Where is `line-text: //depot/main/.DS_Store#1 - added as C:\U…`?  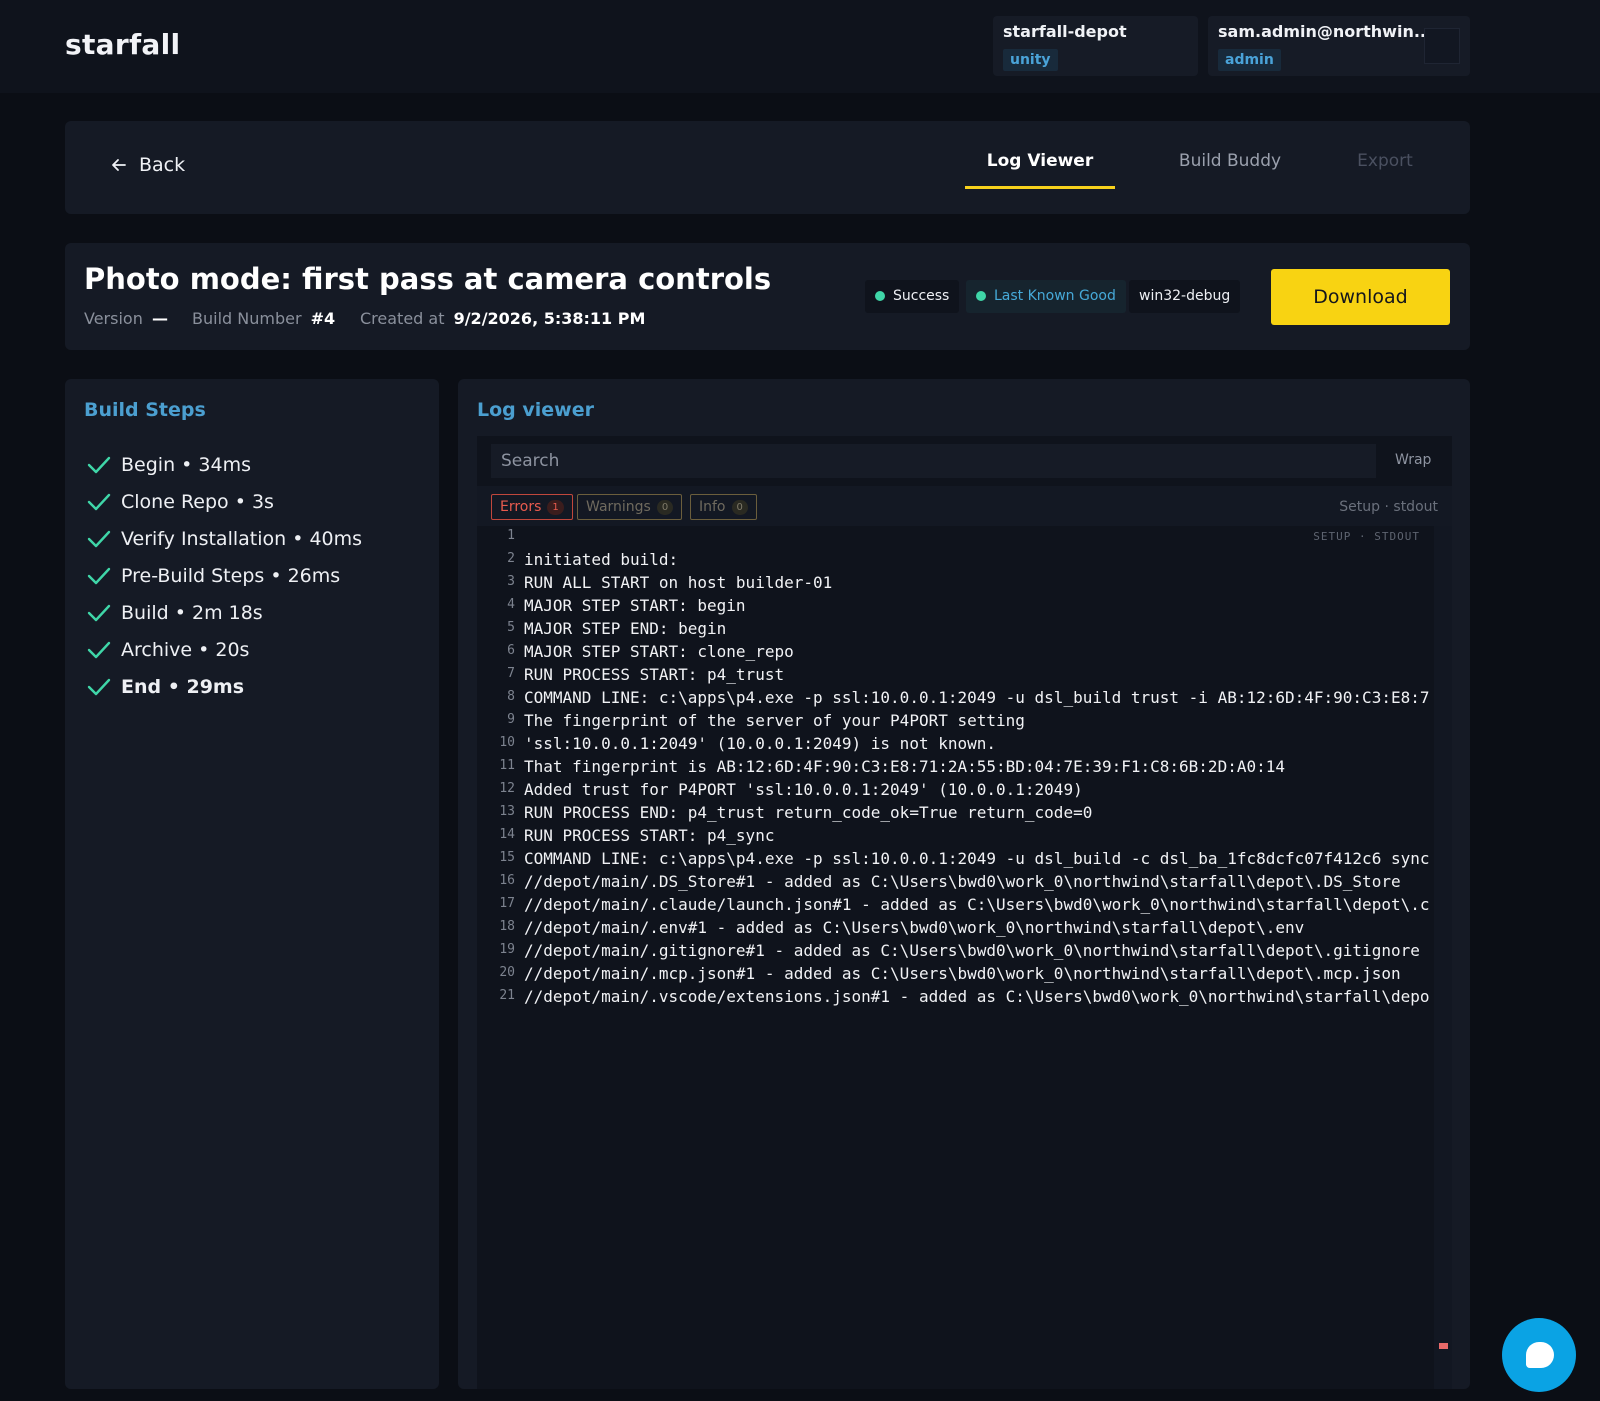
line-text: //depot/main/.DS_Store#1 - added as C:\U… is located at coordinates (962, 881).